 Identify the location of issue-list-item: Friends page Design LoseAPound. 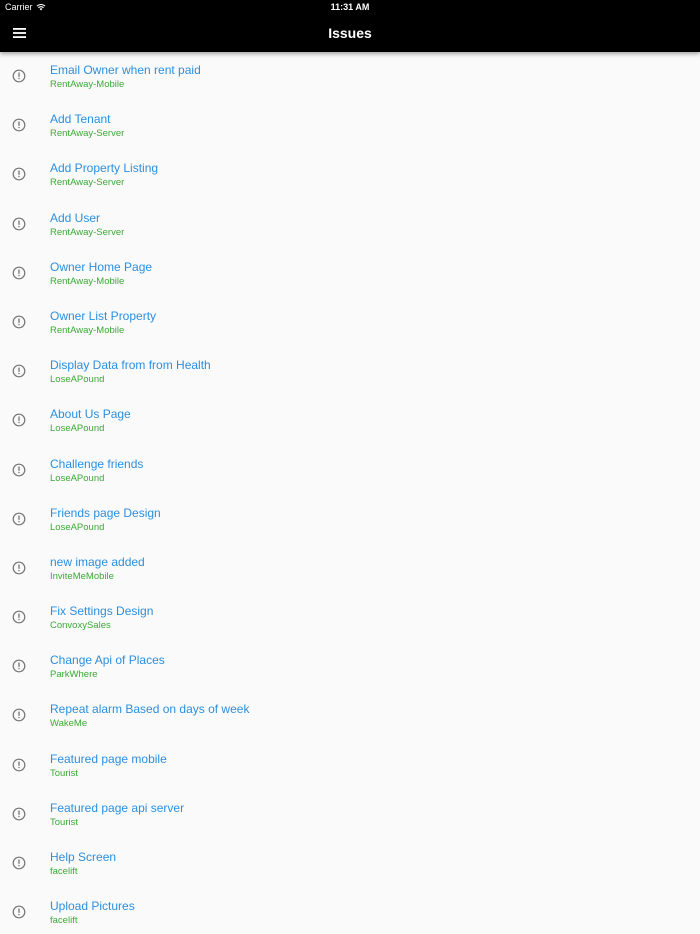
(350, 519).